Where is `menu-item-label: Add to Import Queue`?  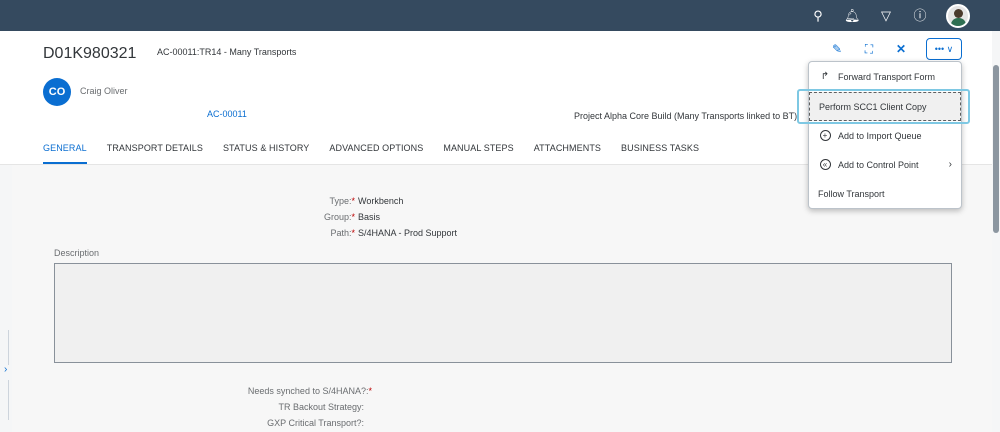
menu-item-label: Add to Import Queue is located at coordinates (880, 135).